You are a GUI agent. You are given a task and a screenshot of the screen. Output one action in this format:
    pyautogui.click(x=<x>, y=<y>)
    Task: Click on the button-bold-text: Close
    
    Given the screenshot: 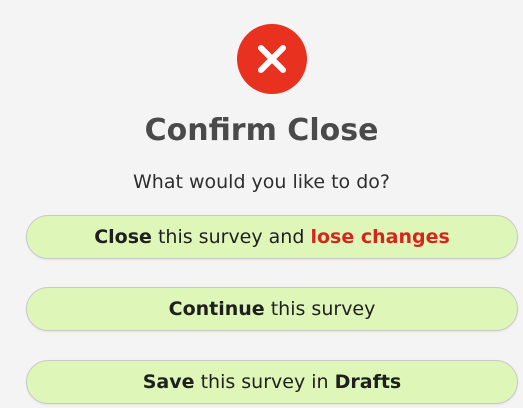 What is the action you would take?
    pyautogui.click(x=123, y=237)
    